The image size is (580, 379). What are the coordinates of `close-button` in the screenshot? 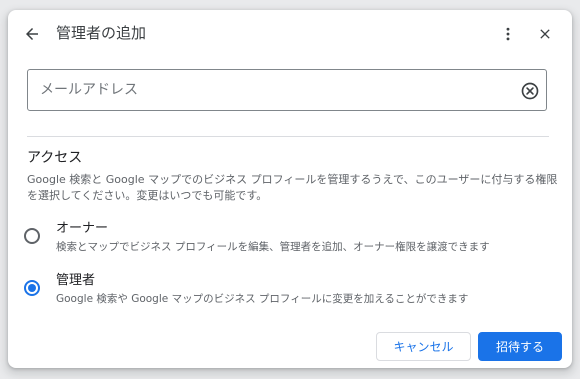 It's located at (545, 34).